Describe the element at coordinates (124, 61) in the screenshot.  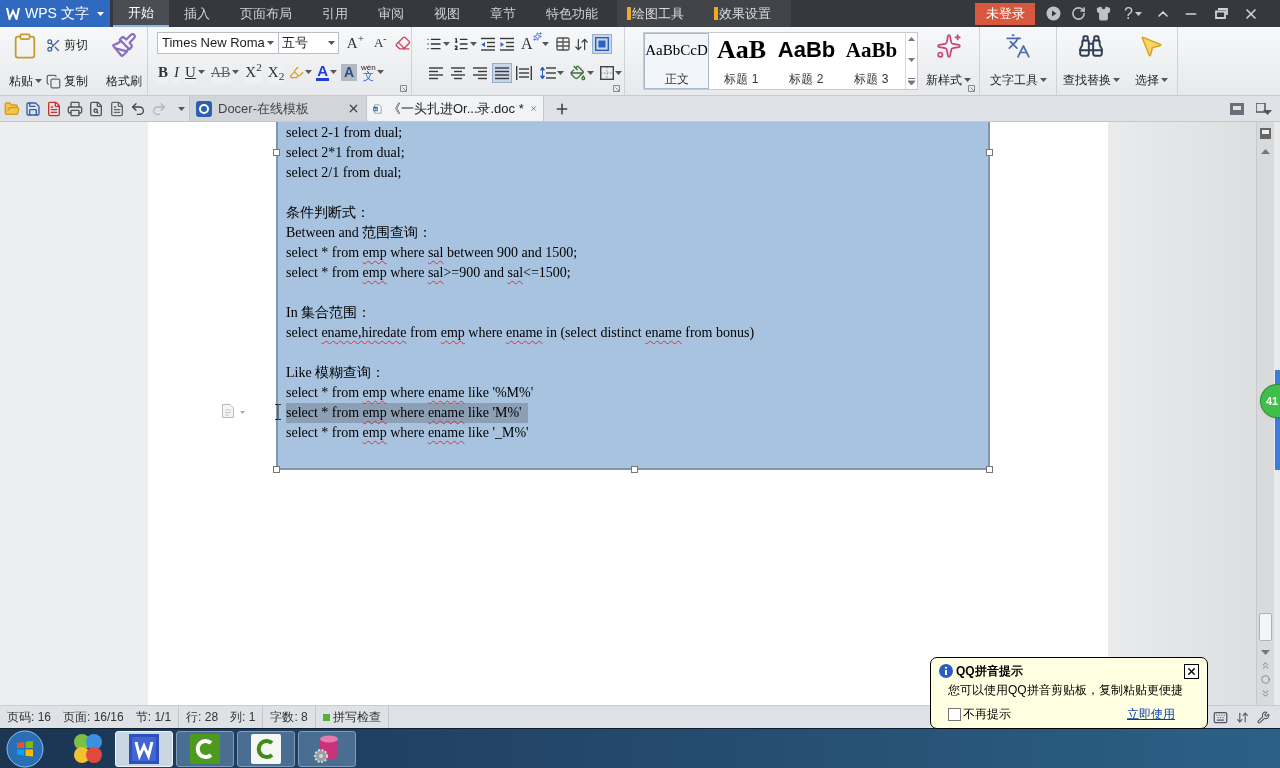
I see `format-painter-button: 格式刷` at that location.